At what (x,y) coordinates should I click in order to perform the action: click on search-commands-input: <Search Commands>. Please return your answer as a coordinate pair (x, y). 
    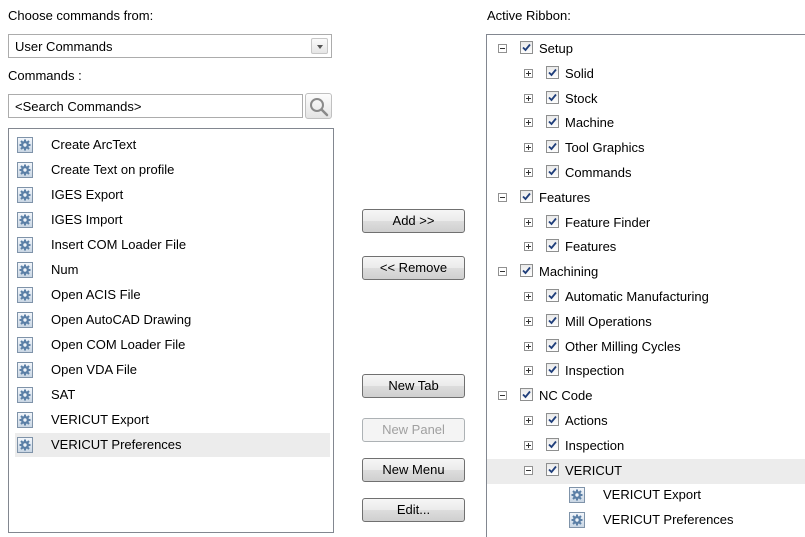
    Looking at the image, I should click on (155, 106).